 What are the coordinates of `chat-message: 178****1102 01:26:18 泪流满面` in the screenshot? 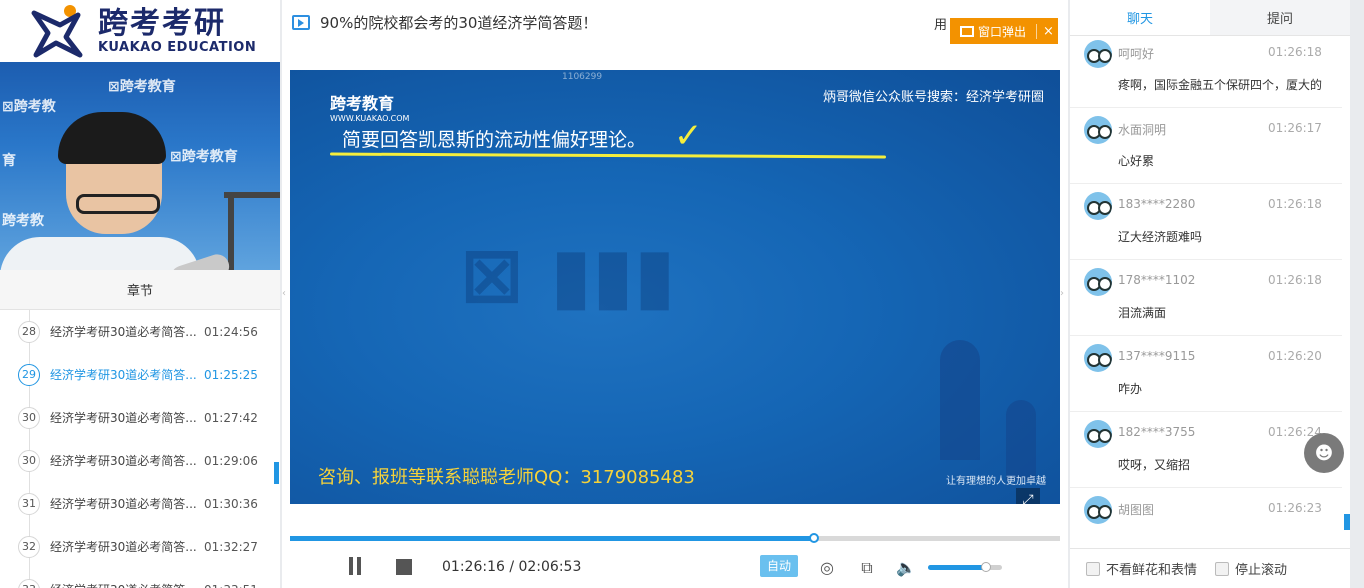 It's located at (1206, 298).